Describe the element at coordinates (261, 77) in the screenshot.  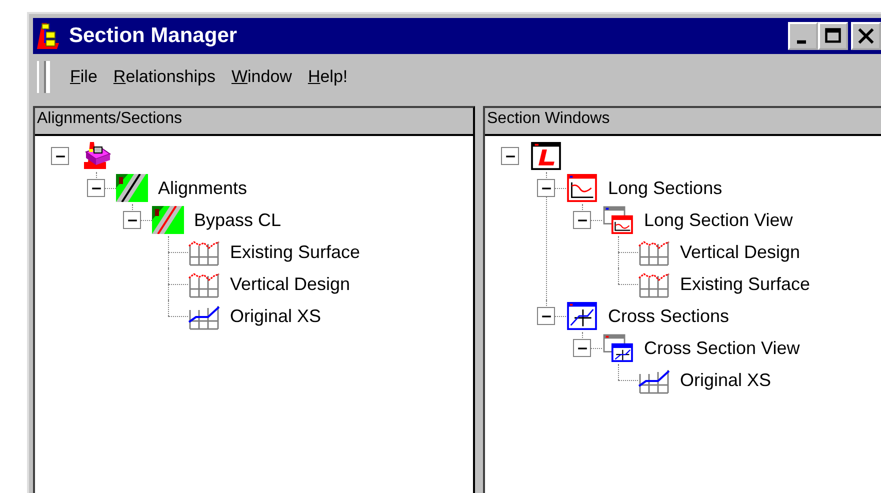
I see `menu-item: Window` at that location.